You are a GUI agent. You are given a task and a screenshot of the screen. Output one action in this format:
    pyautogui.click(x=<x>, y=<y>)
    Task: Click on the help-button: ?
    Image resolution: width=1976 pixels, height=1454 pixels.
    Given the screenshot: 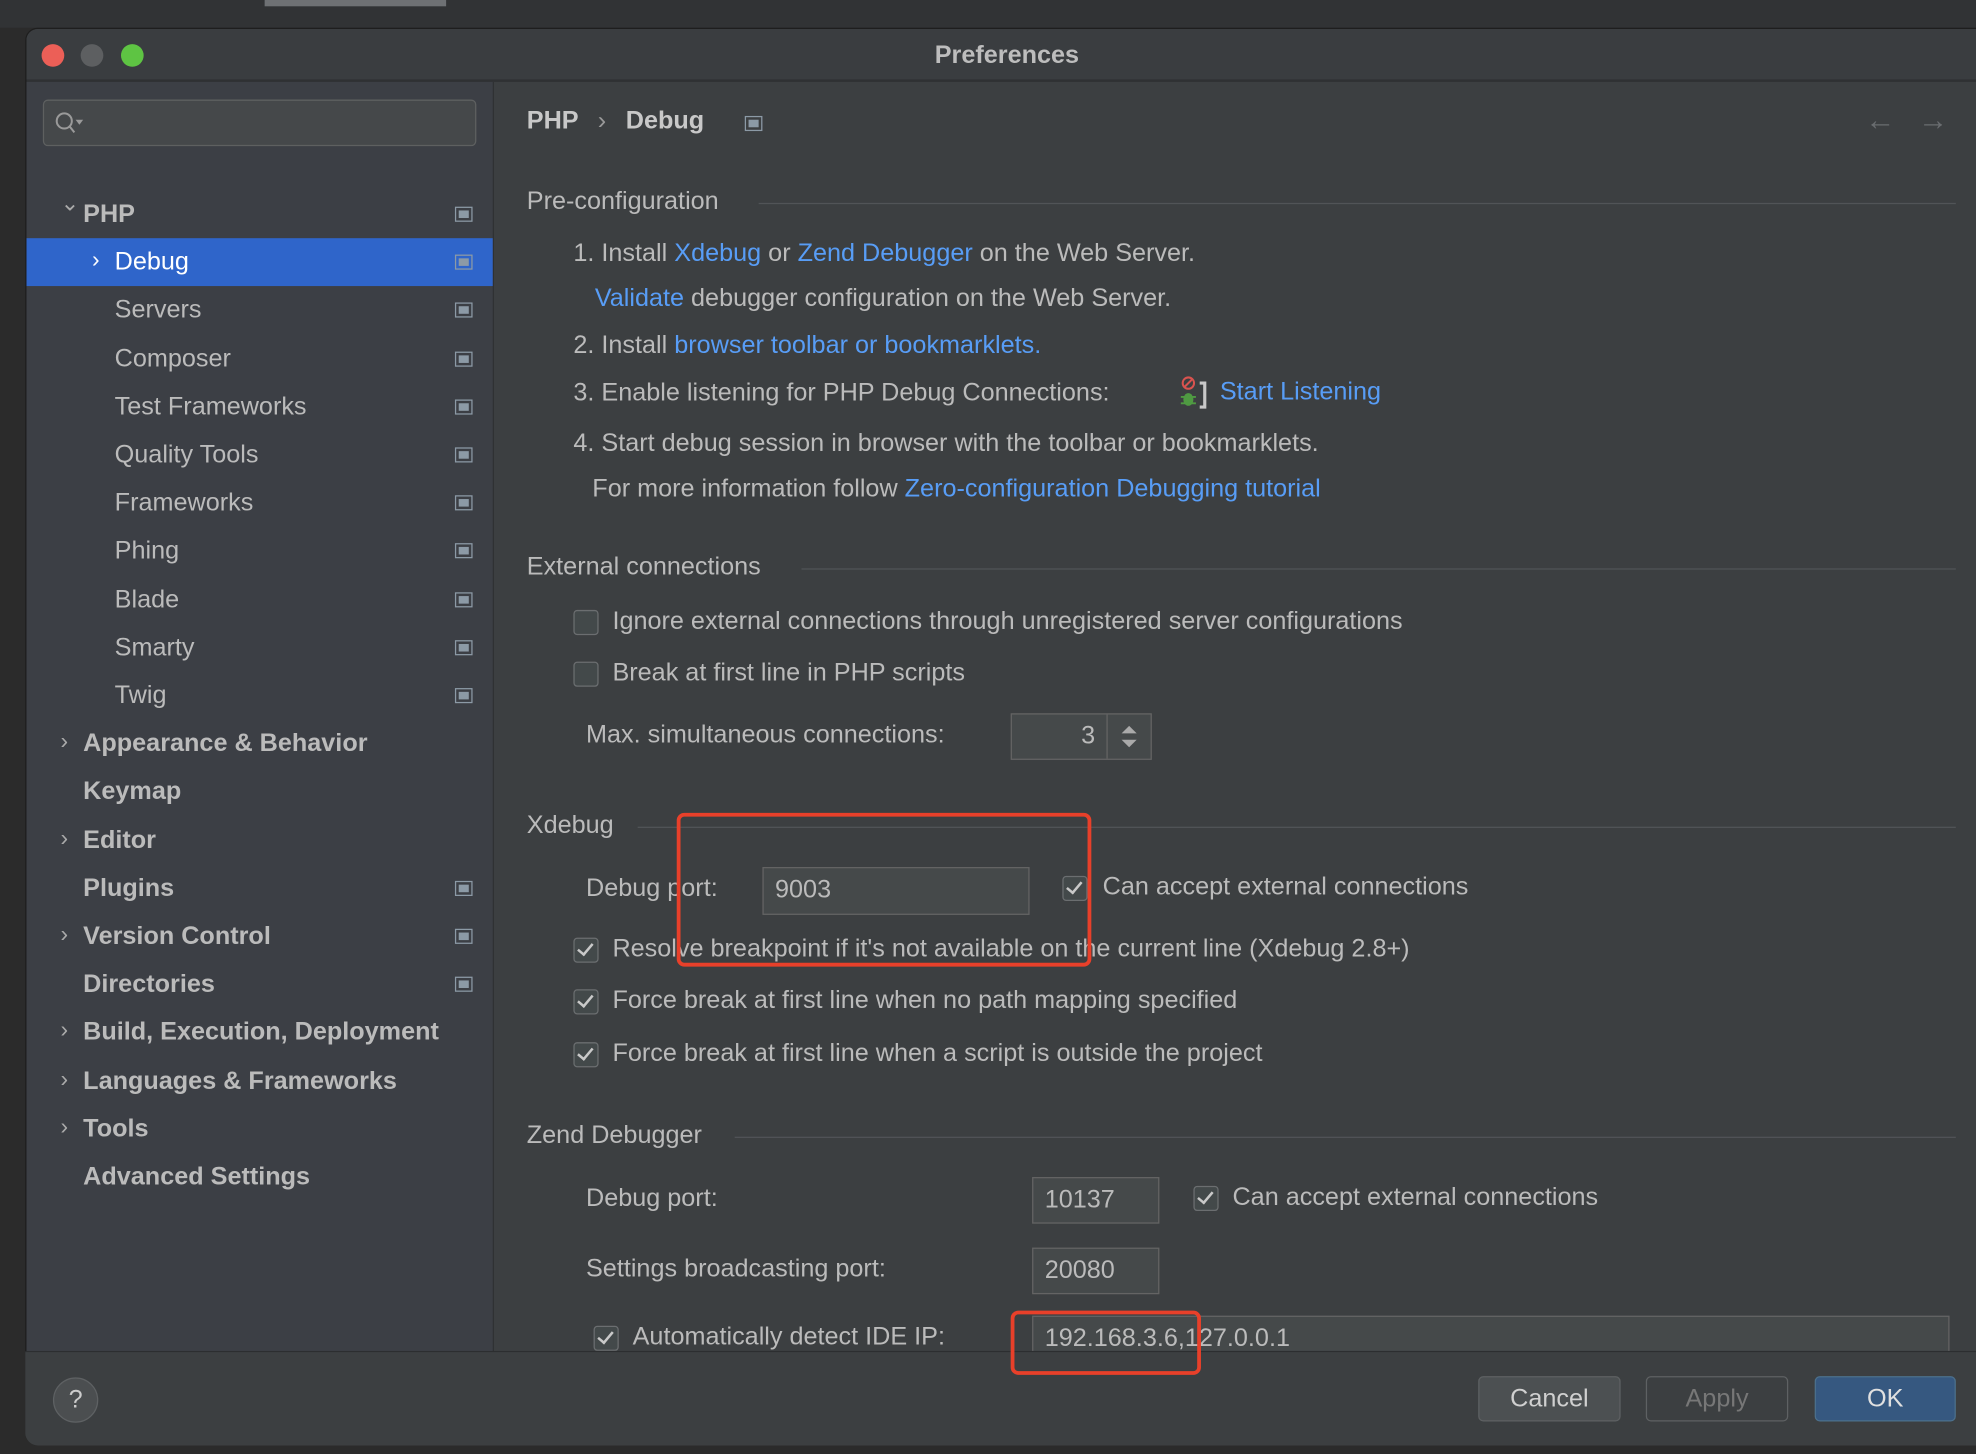 What is the action you would take?
    pyautogui.click(x=75, y=1400)
    